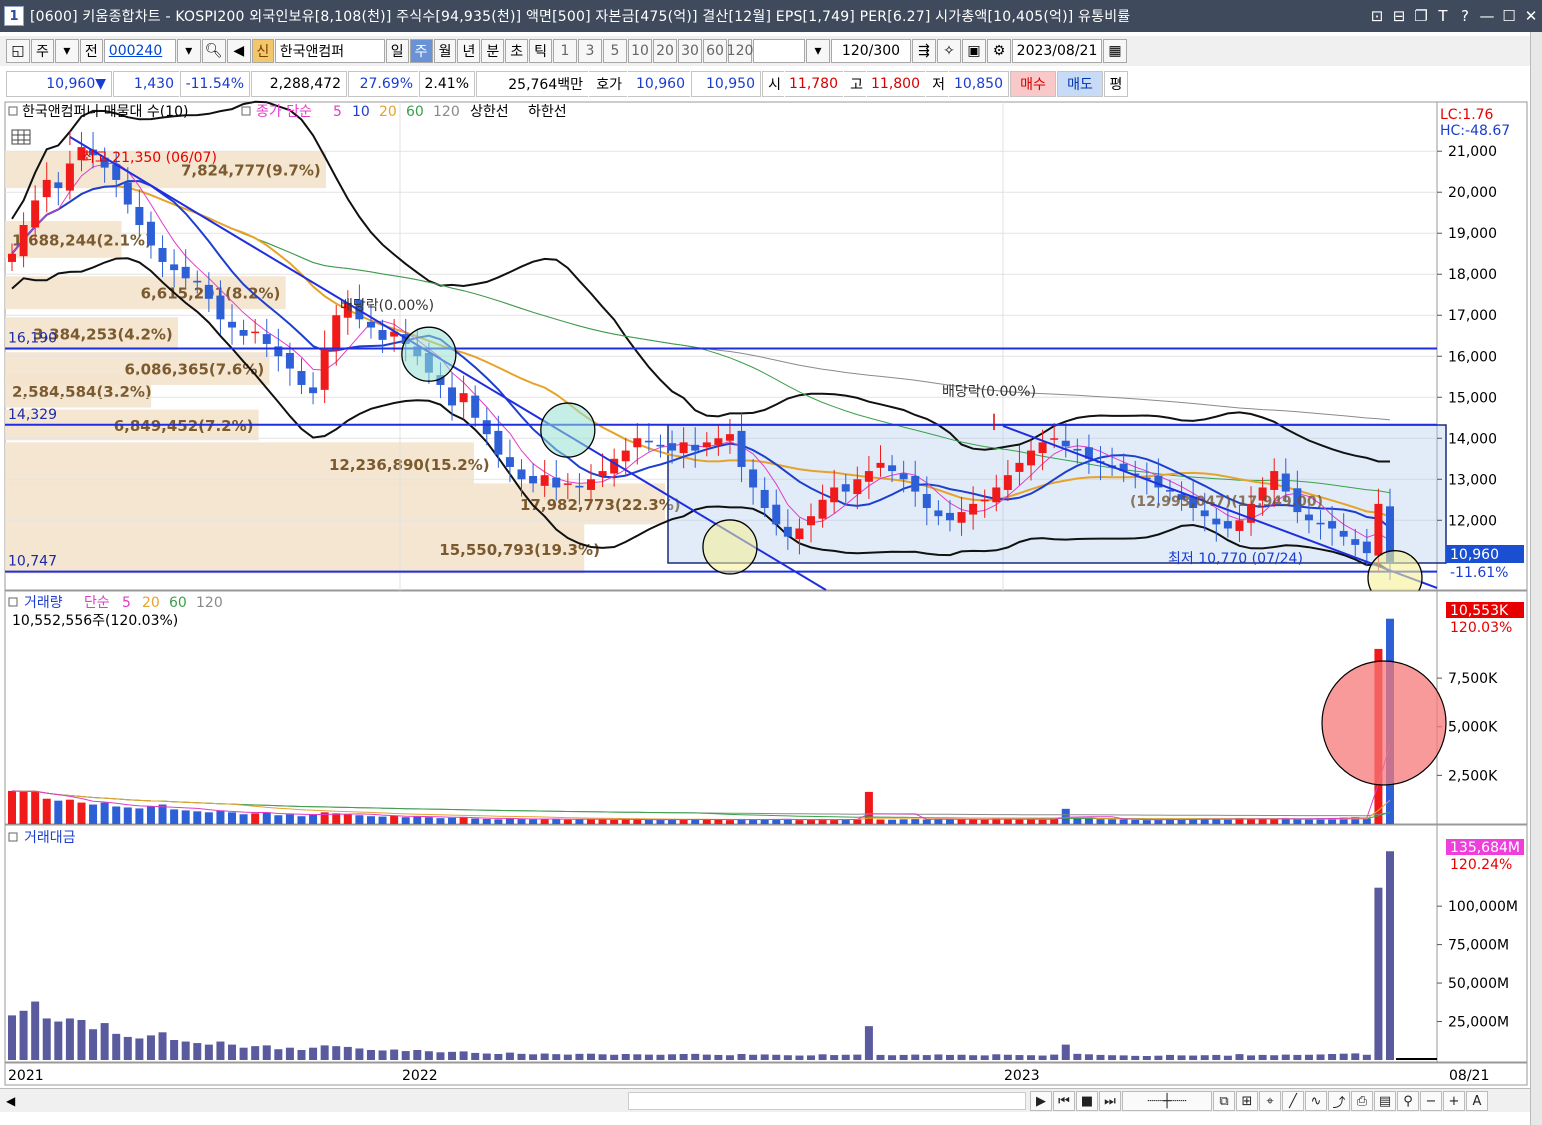 Image resolution: width=1542 pixels, height=1125 pixels. What do you see at coordinates (640, 51) in the screenshot?
I see `interval-10: 10` at bounding box center [640, 51].